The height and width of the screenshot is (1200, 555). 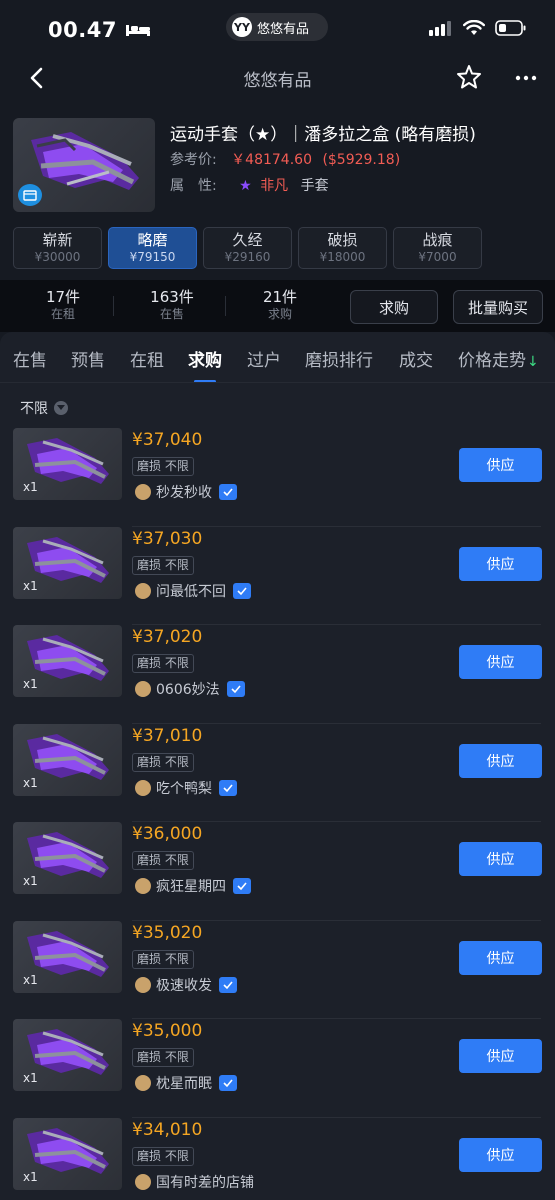 I want to click on wear-tab-field-tested: 久经 ¥29160, so click(x=247, y=248).